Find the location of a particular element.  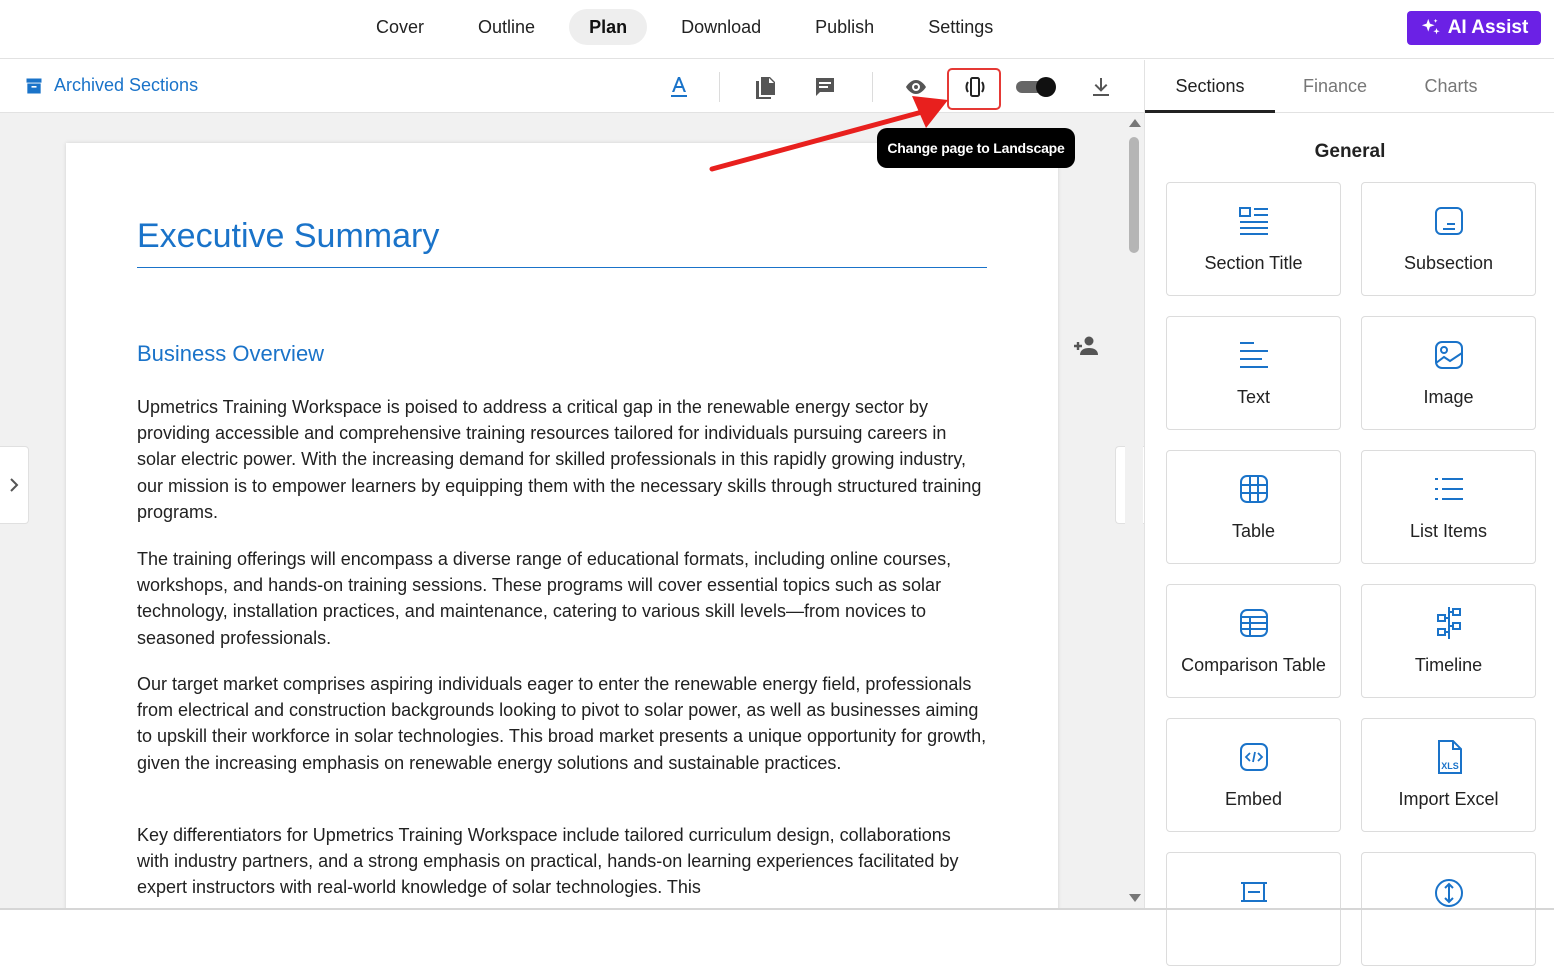

section-title-icon is located at coordinates (1253, 221).